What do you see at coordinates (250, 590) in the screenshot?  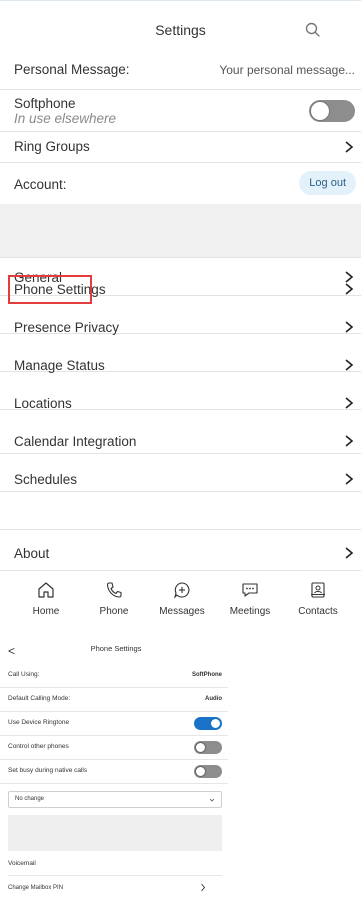 I see `meetings-icon` at bounding box center [250, 590].